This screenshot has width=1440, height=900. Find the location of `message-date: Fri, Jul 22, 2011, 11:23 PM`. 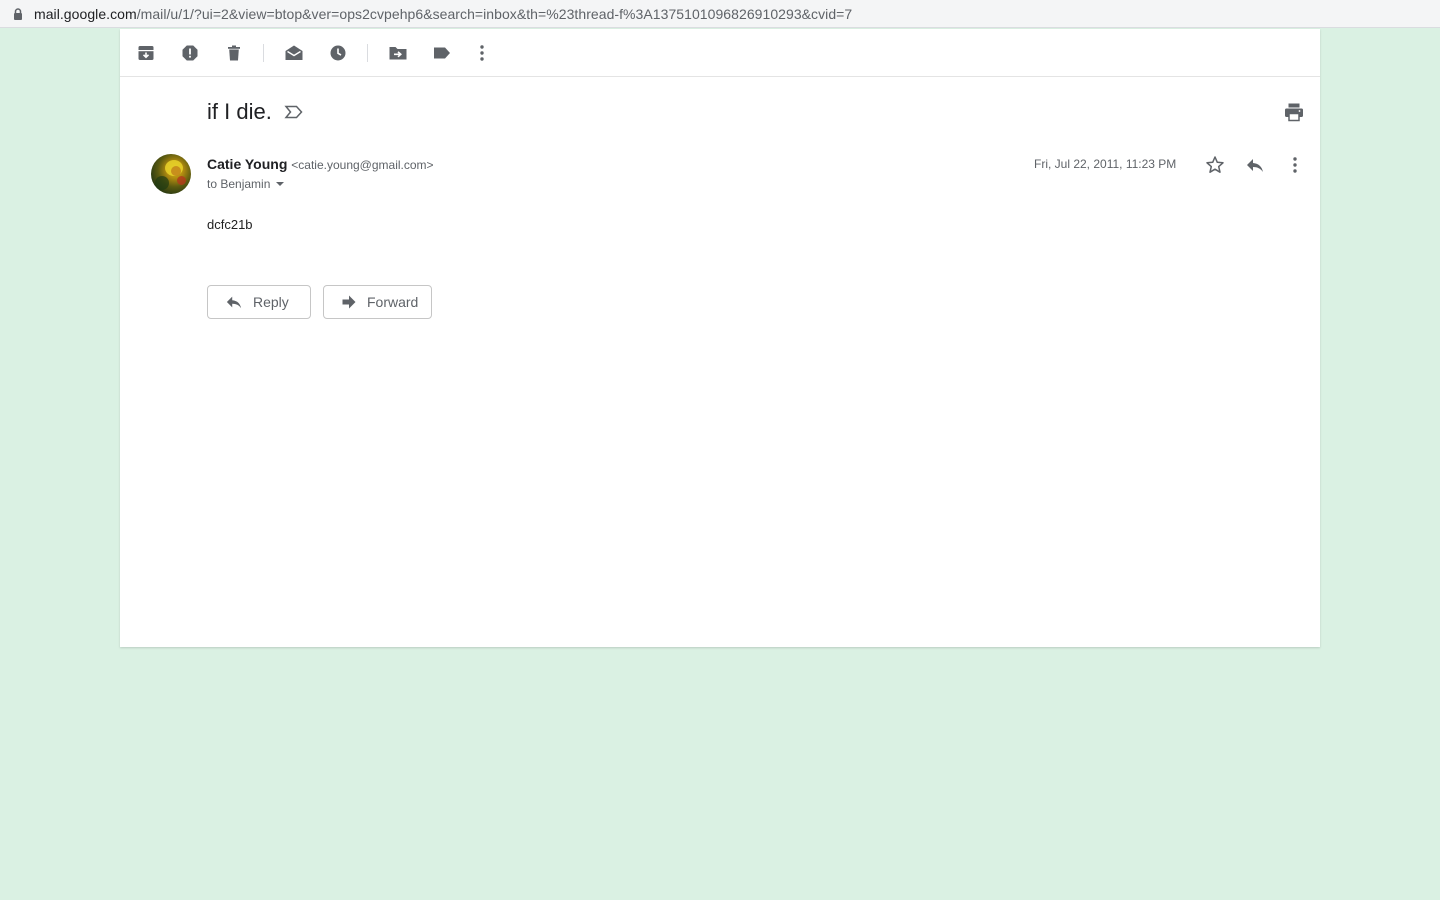

message-date: Fri, Jul 22, 2011, 11:23 PM is located at coordinates (1105, 164).